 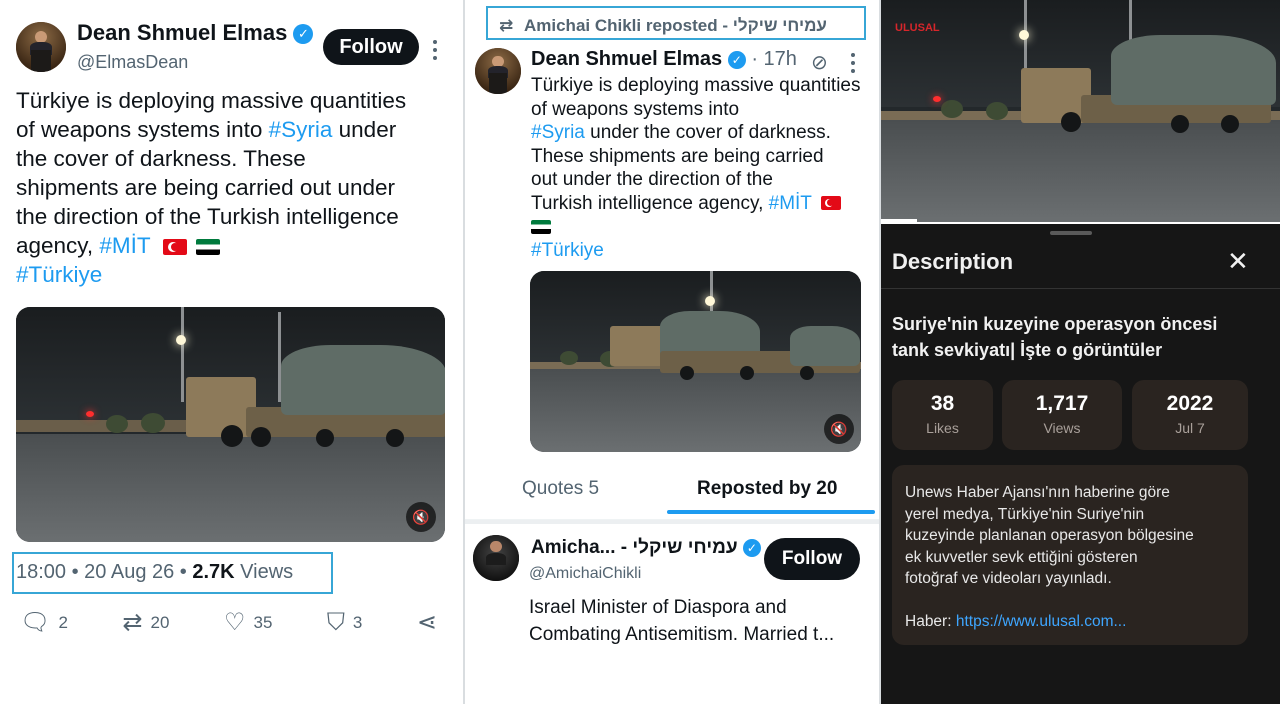 I want to click on reposted-by-text: Amichai Chikli reposted - עמיחי שיקלי, so click(x=675, y=25).